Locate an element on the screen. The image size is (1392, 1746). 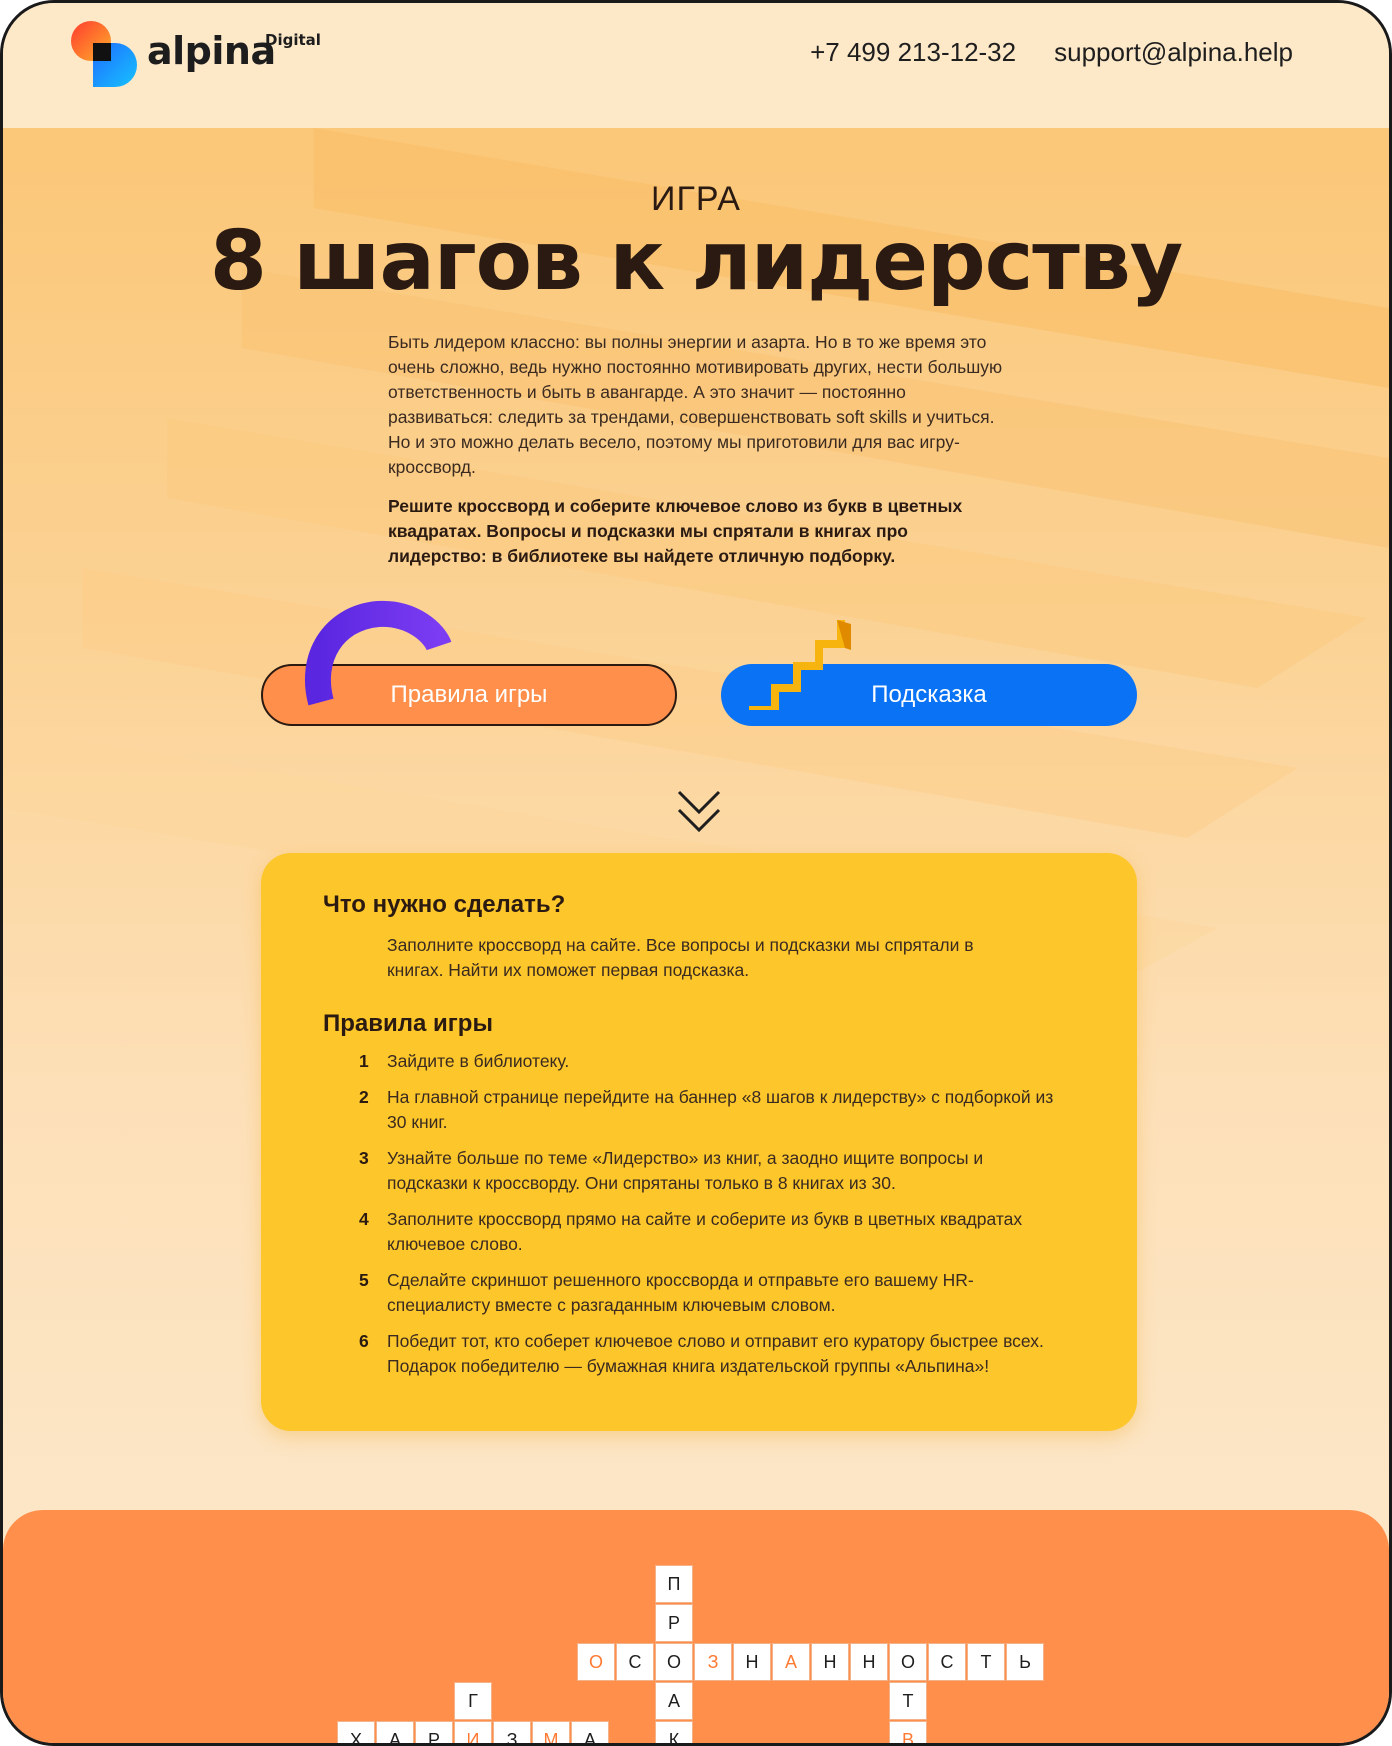
rule-text: Зайдите в библиотеку. is located at coordinates (478, 1061).